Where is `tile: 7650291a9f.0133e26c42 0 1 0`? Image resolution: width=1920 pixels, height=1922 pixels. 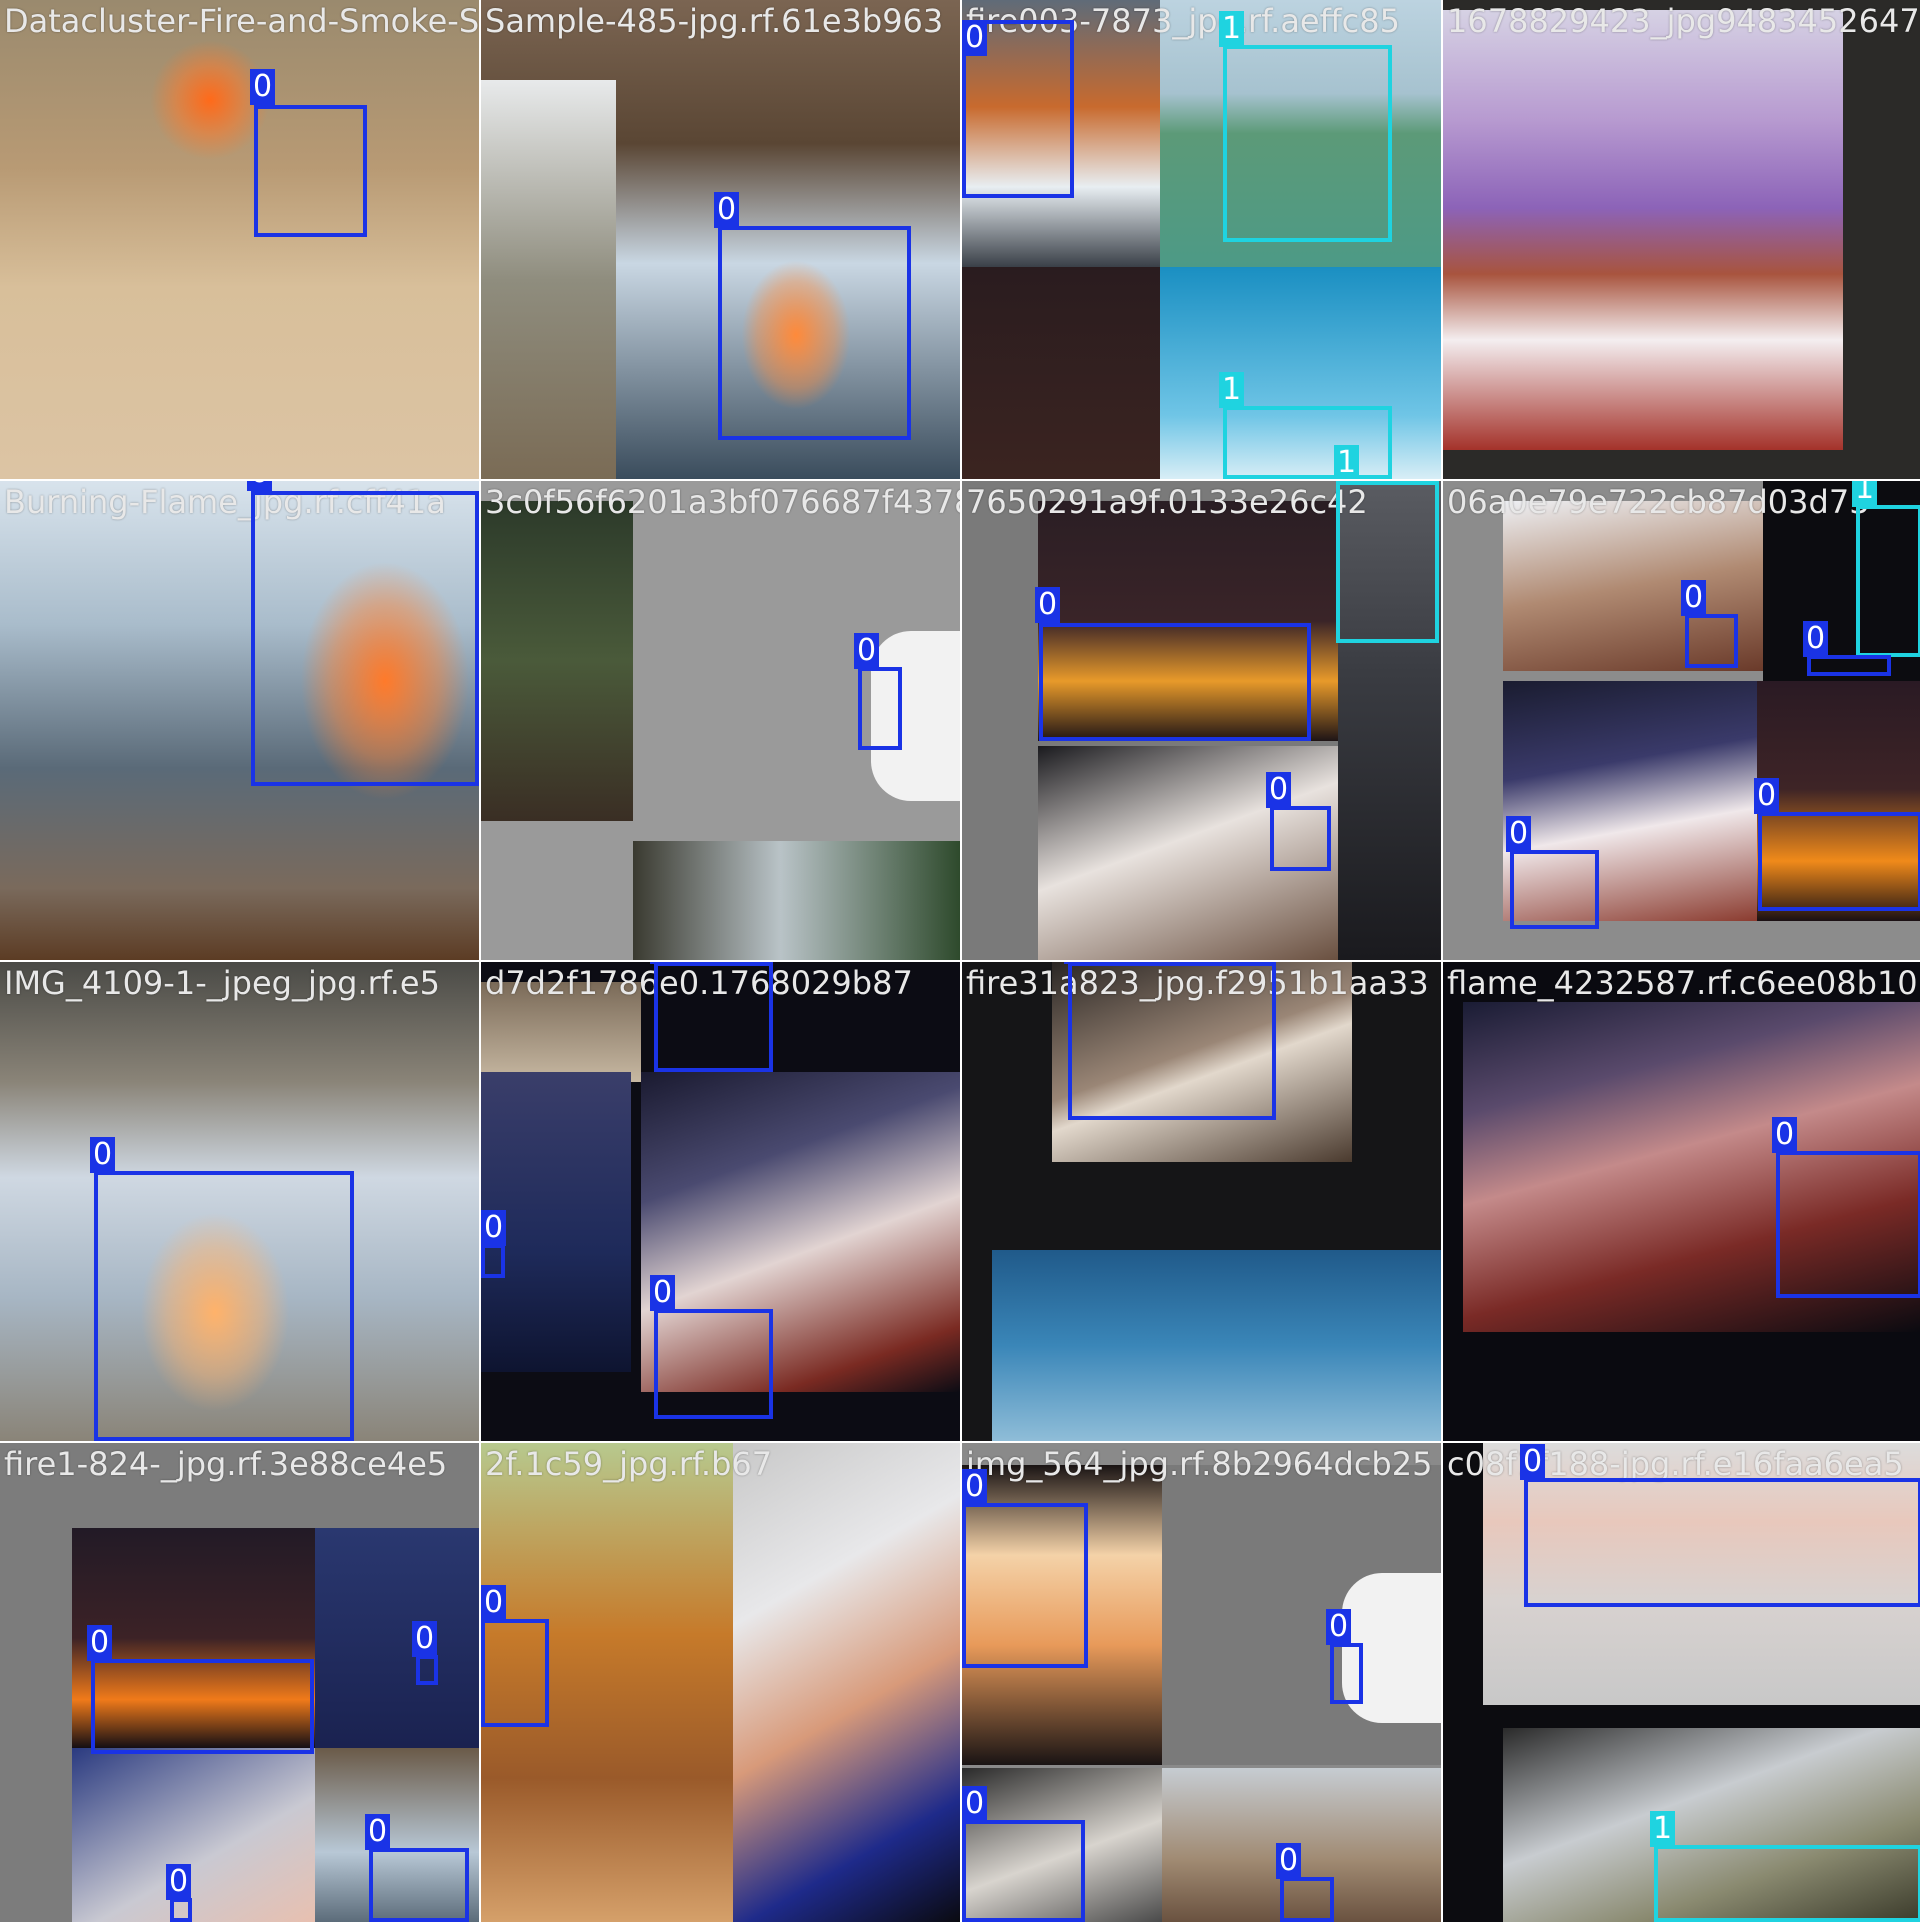 tile: 7650291a9f.0133e26c42 0 1 0 is located at coordinates (1201, 720).